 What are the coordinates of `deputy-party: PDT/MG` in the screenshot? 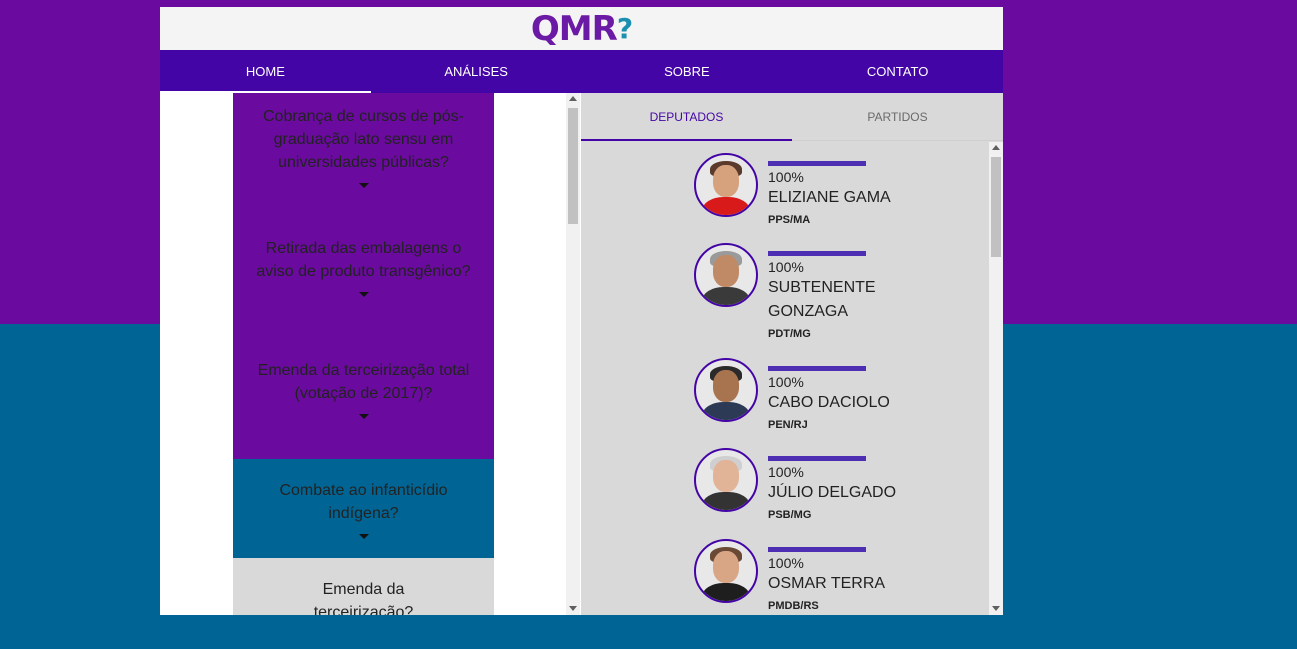 It's located at (789, 334).